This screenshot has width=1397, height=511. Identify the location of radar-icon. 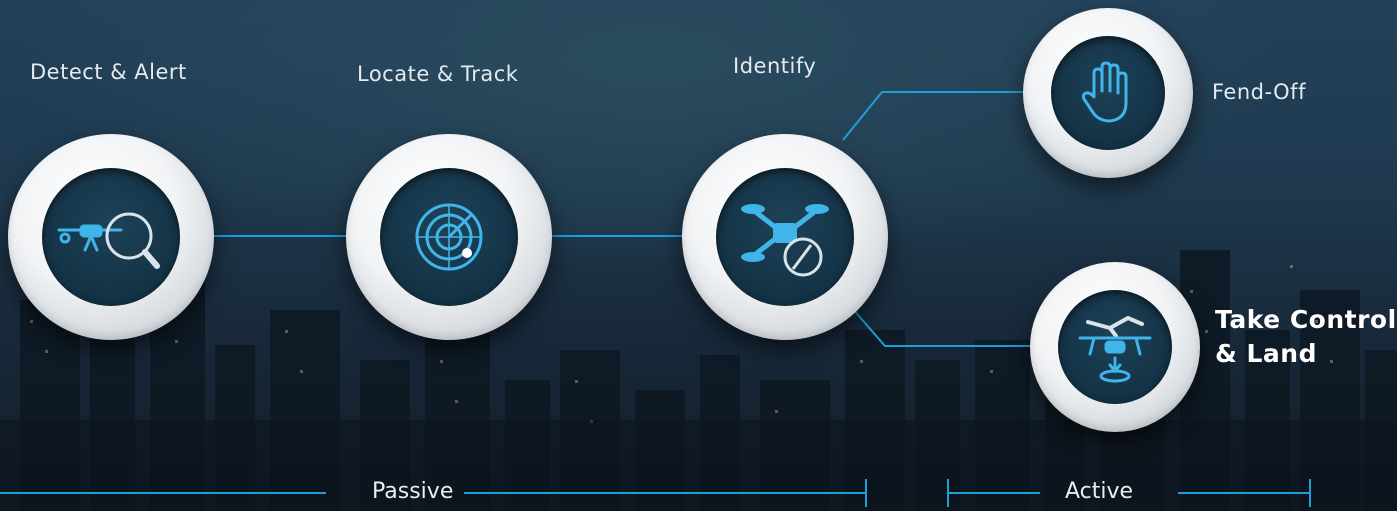
(449, 237).